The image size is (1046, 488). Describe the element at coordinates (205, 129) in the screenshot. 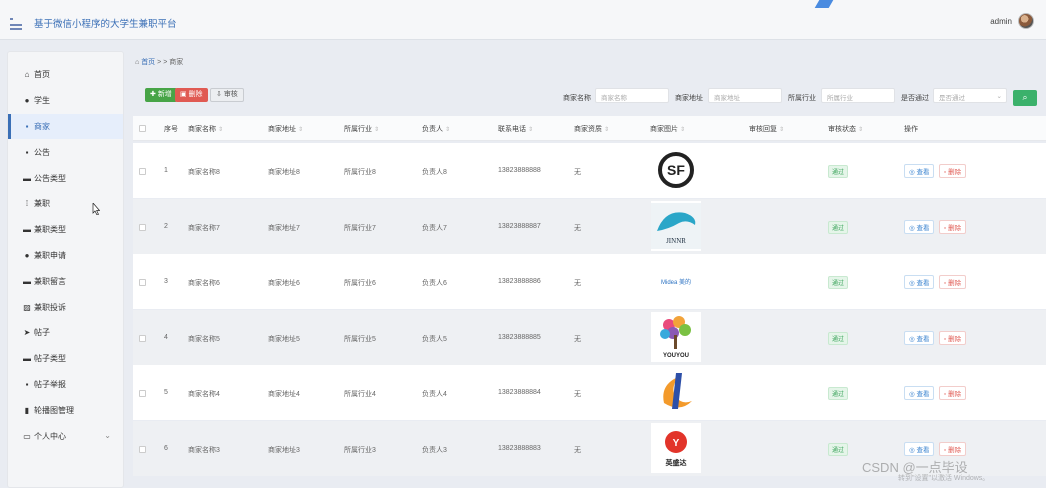

I see `column-header: 商家名称 ⇕` at that location.